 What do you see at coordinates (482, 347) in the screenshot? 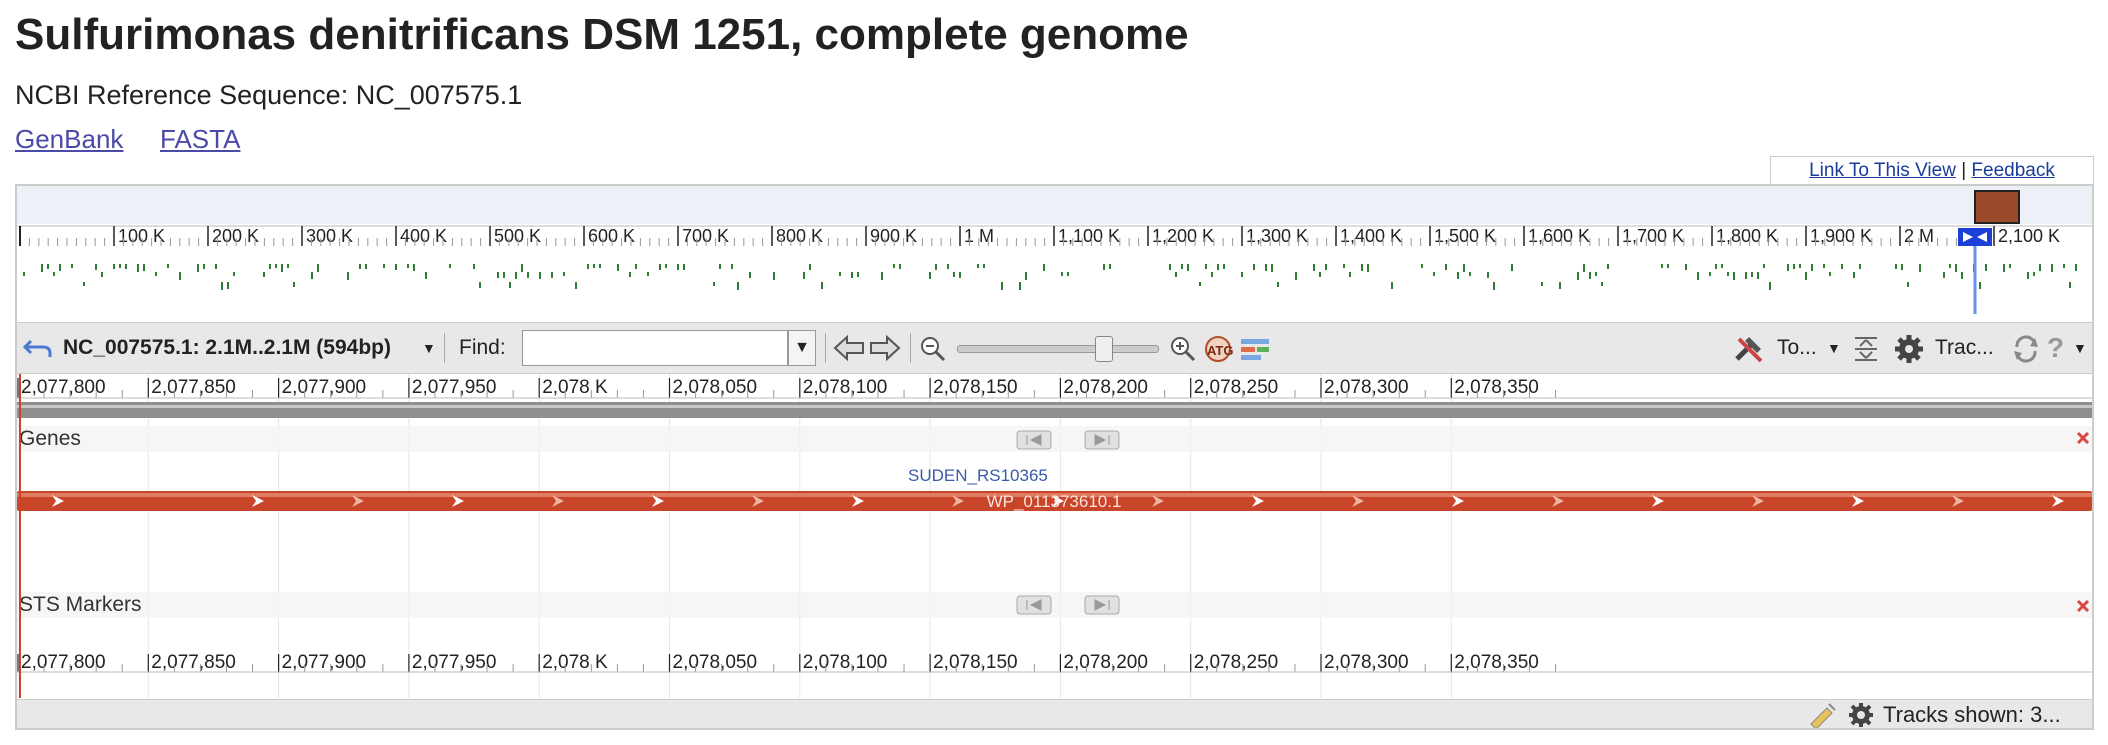
I see `find-label: Find:` at bounding box center [482, 347].